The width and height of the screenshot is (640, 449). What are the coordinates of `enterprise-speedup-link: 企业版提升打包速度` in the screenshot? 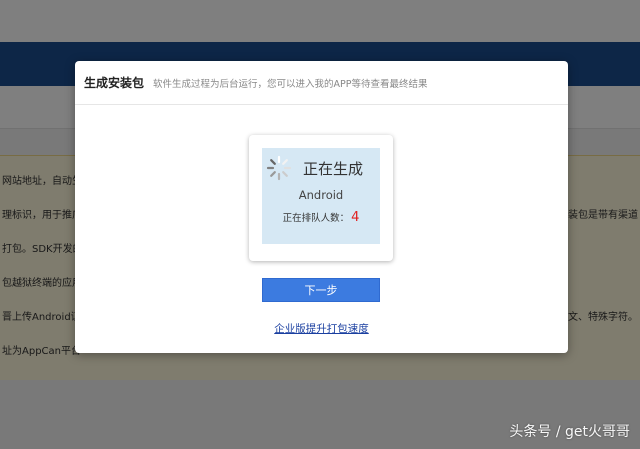 It's located at (321, 328).